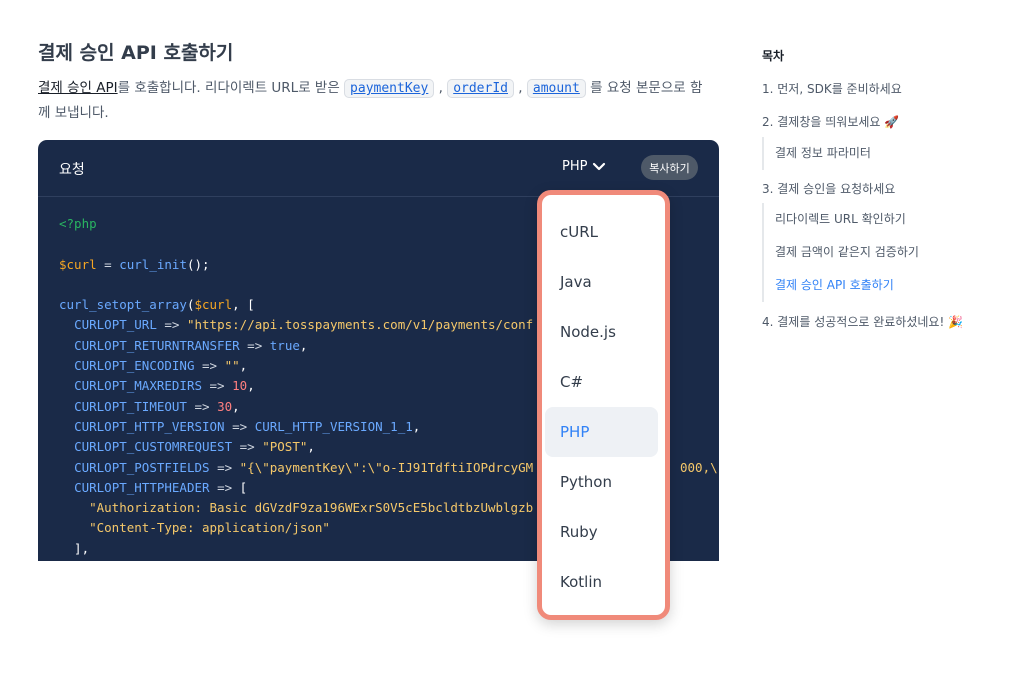  Describe the element at coordinates (669, 167) in the screenshot. I see `copy-button: 복사하기` at that location.